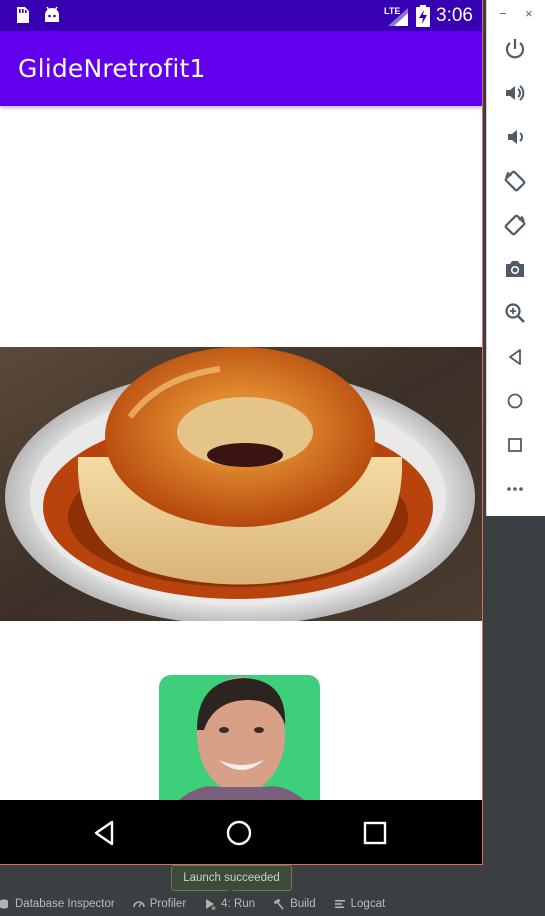 This screenshot has width=545, height=916. What do you see at coordinates (515, 269) in the screenshot?
I see `screenshot-icon` at bounding box center [515, 269].